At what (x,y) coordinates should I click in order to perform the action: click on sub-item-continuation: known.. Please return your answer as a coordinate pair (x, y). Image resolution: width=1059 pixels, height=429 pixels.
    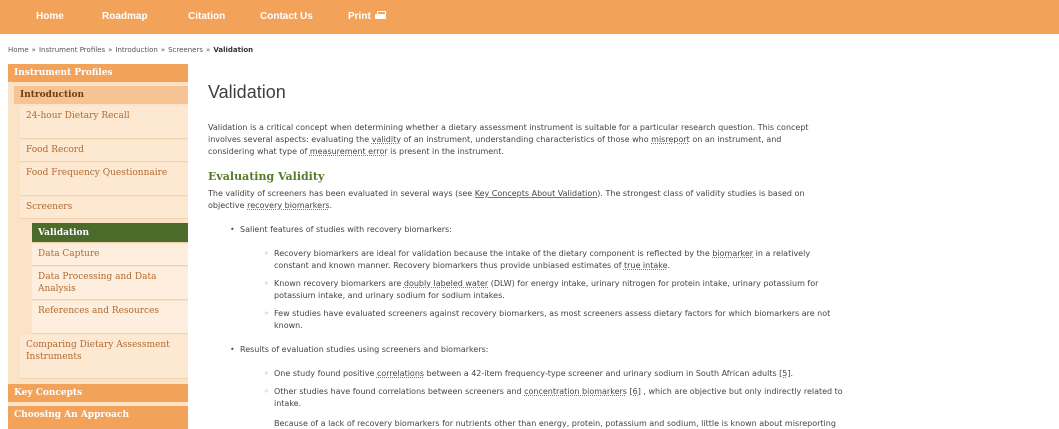
    Looking at the image, I should click on (288, 325).